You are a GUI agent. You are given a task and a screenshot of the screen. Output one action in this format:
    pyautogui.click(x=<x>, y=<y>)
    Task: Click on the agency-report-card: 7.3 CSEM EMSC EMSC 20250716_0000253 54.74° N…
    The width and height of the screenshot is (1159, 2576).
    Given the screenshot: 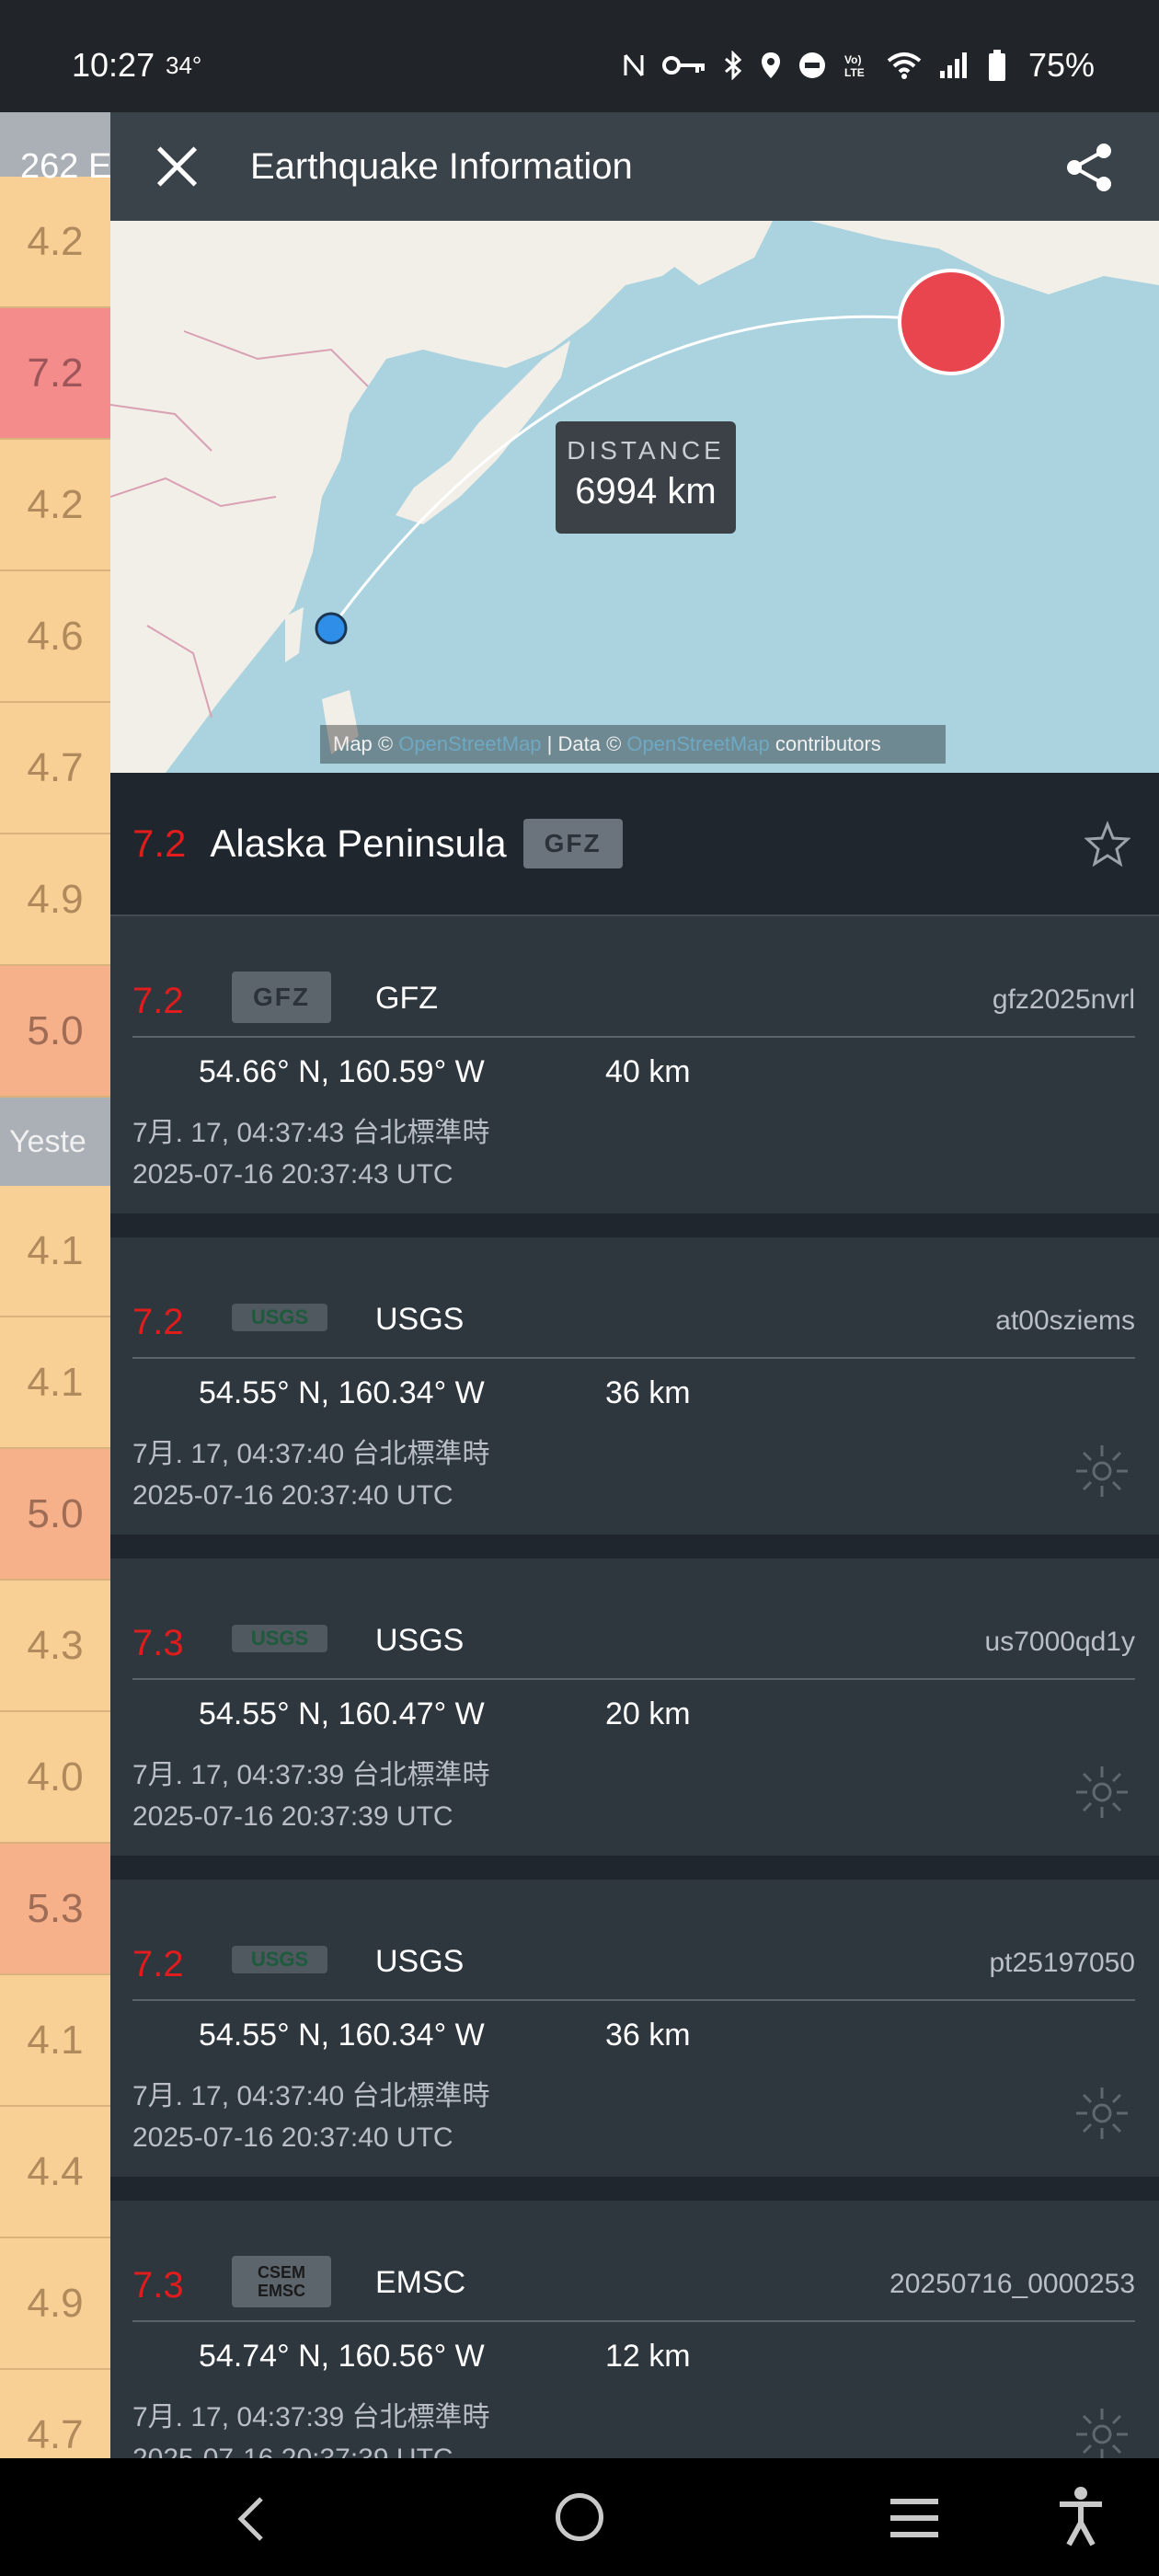 What is the action you would take?
    pyautogui.click(x=634, y=2329)
    